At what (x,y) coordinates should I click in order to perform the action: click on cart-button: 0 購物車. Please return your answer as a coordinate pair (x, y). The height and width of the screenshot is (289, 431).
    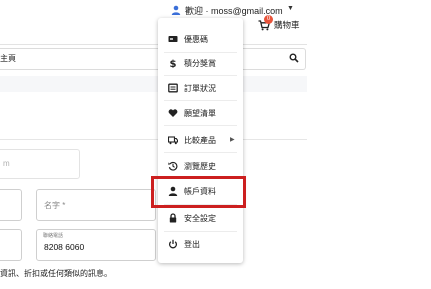
    Looking at the image, I should click on (279, 23).